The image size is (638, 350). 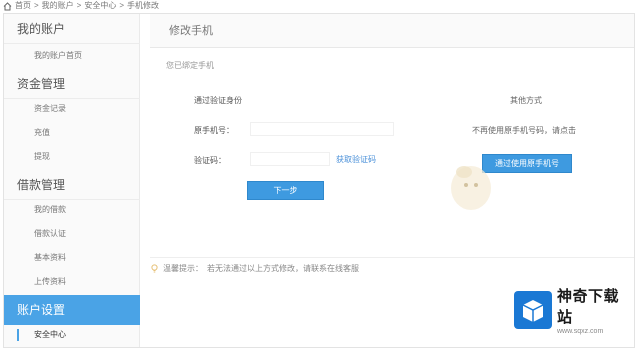 I want to click on home-icon, so click(x=7, y=6).